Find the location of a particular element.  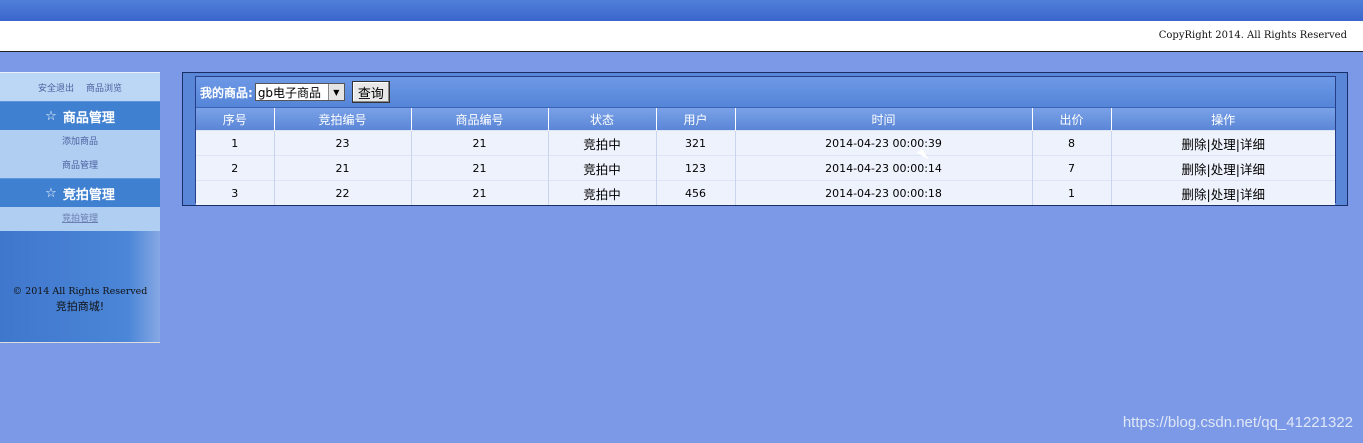

sidebar-section-label: 竞拍管理 is located at coordinates (88, 195).